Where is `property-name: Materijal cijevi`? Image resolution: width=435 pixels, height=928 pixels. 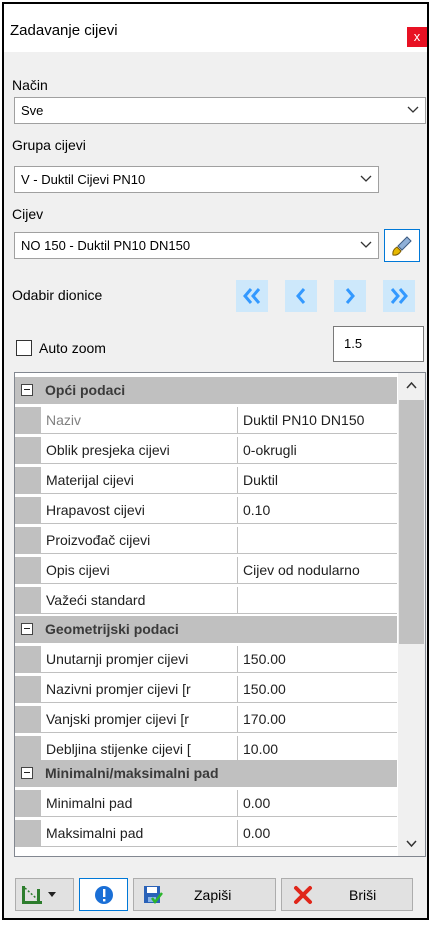
property-name: Materijal cijevi is located at coordinates (139, 480).